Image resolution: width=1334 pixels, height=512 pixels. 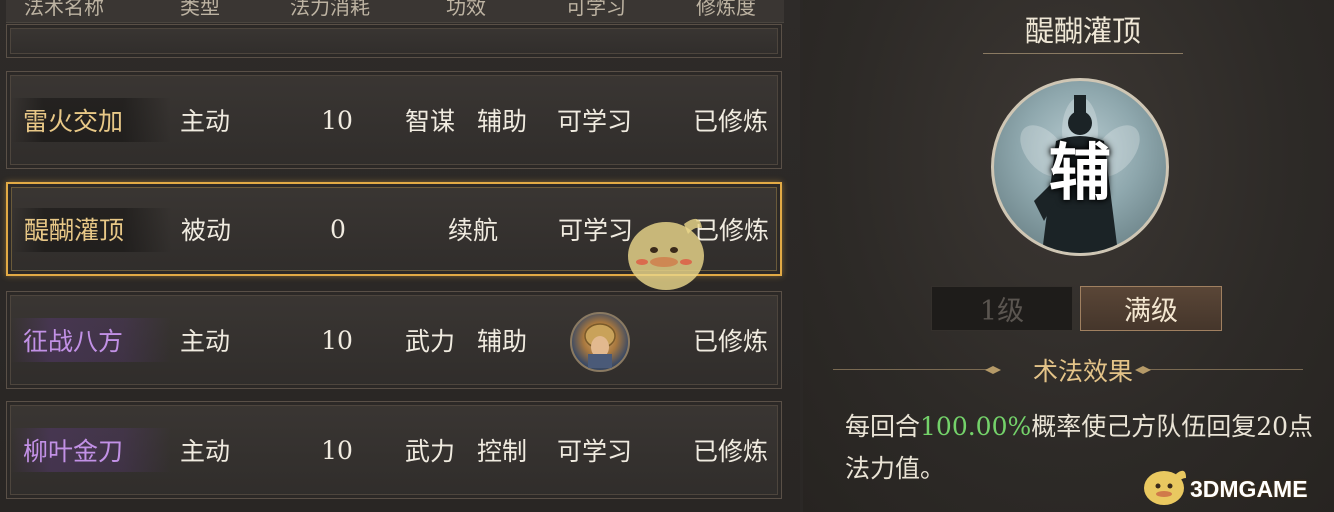 What do you see at coordinates (394, 41) in the screenshot?
I see `spell-row-partial` at bounding box center [394, 41].